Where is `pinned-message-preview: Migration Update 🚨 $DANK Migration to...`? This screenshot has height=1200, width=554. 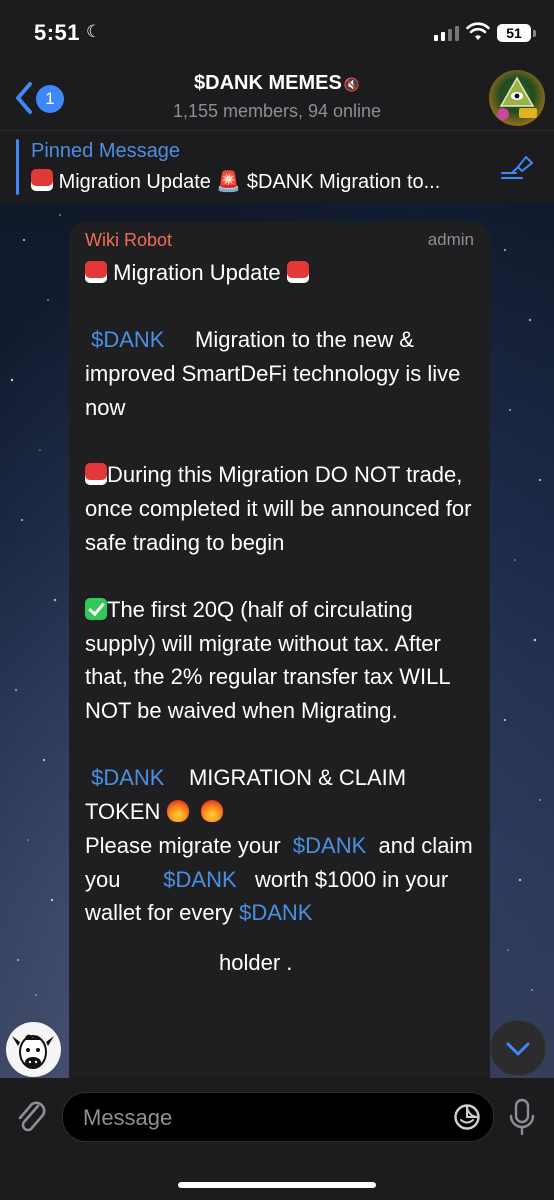
pinned-message-preview: Migration Update 🚨 $DANK Migration to... is located at coordinates (266, 181).